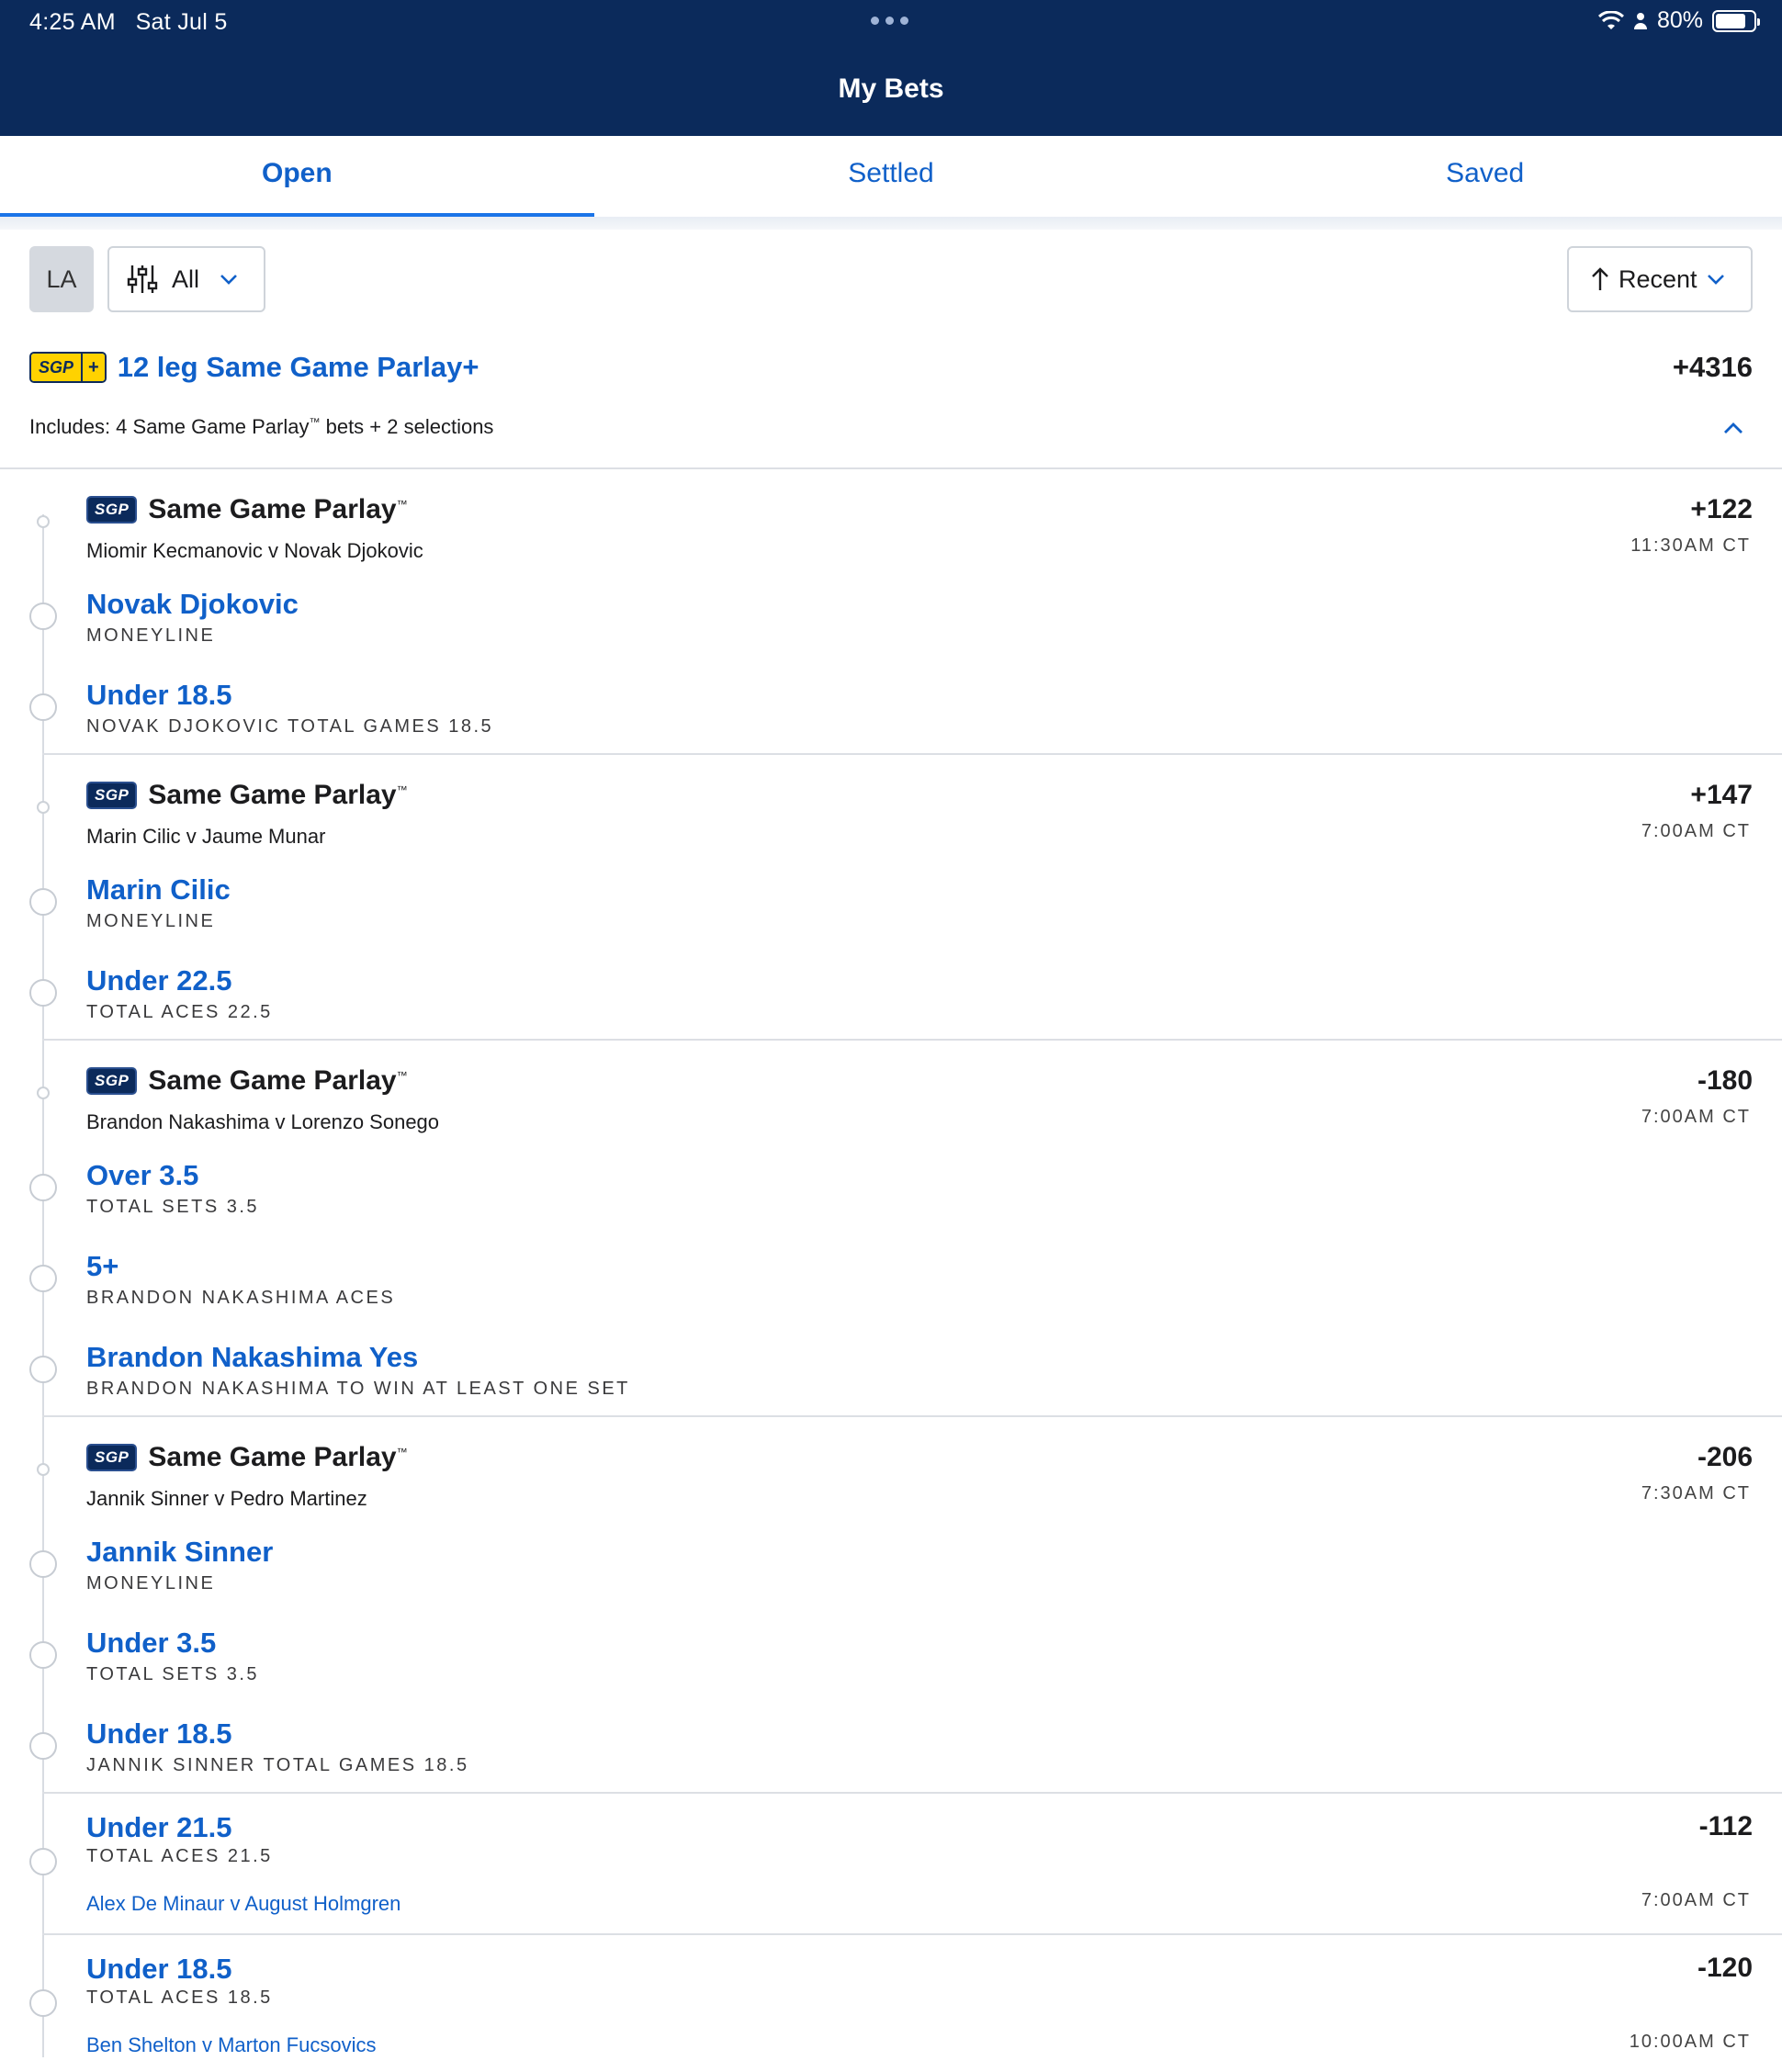 The image size is (1782, 2072). I want to click on status-date: Sat Jul 5, so click(181, 22).